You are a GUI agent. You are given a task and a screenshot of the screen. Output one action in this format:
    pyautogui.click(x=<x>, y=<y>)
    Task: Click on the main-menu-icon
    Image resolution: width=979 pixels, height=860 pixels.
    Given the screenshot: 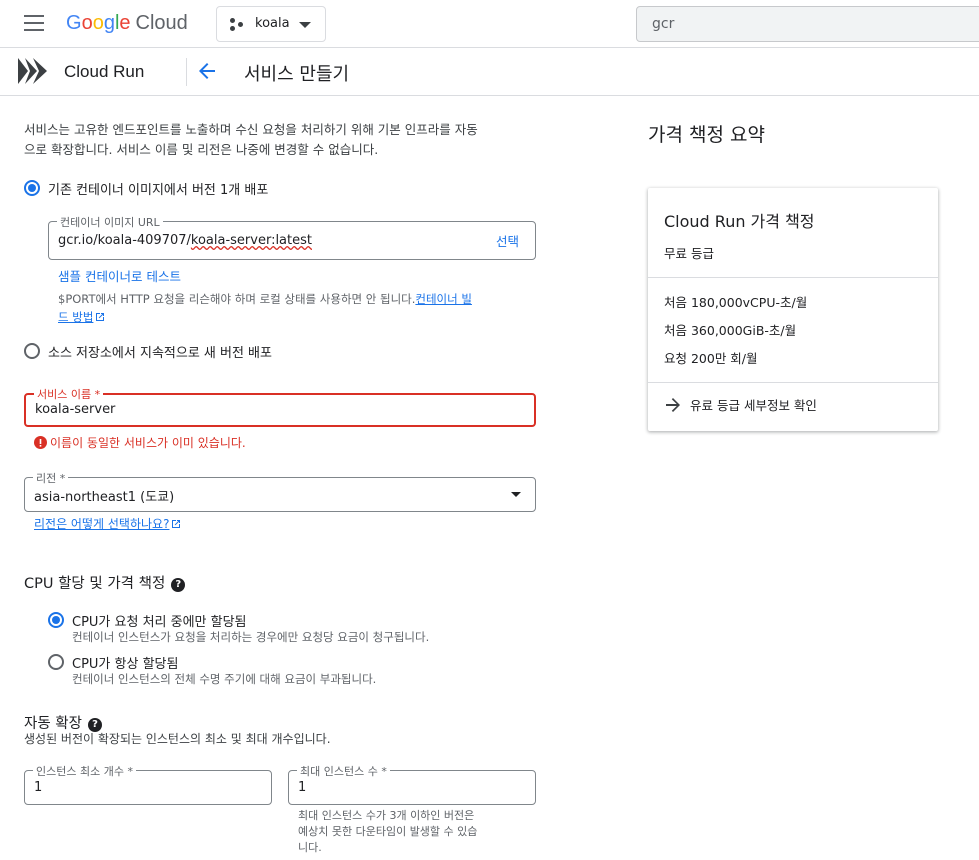 What is the action you would take?
    pyautogui.click(x=34, y=23)
    